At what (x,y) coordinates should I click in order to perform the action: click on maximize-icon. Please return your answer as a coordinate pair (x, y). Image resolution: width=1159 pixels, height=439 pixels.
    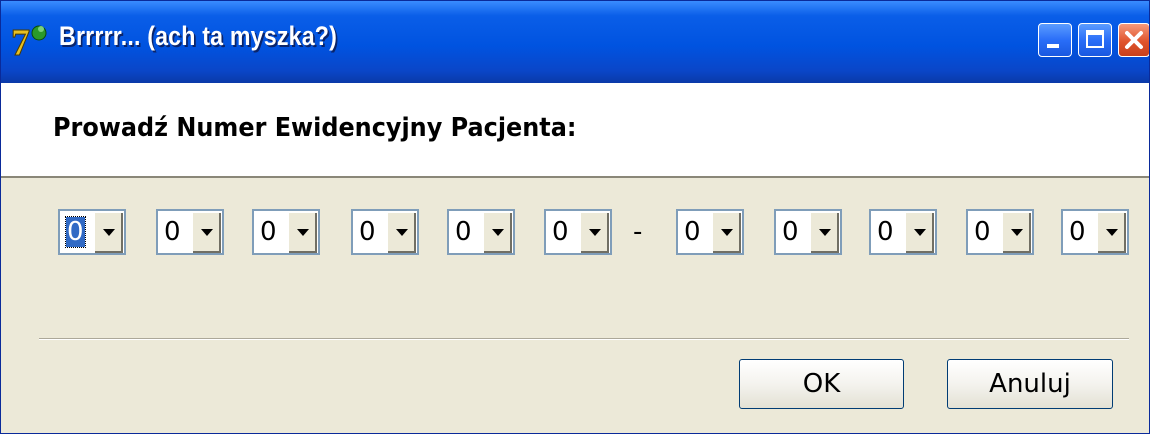
    Looking at the image, I should click on (1095, 39).